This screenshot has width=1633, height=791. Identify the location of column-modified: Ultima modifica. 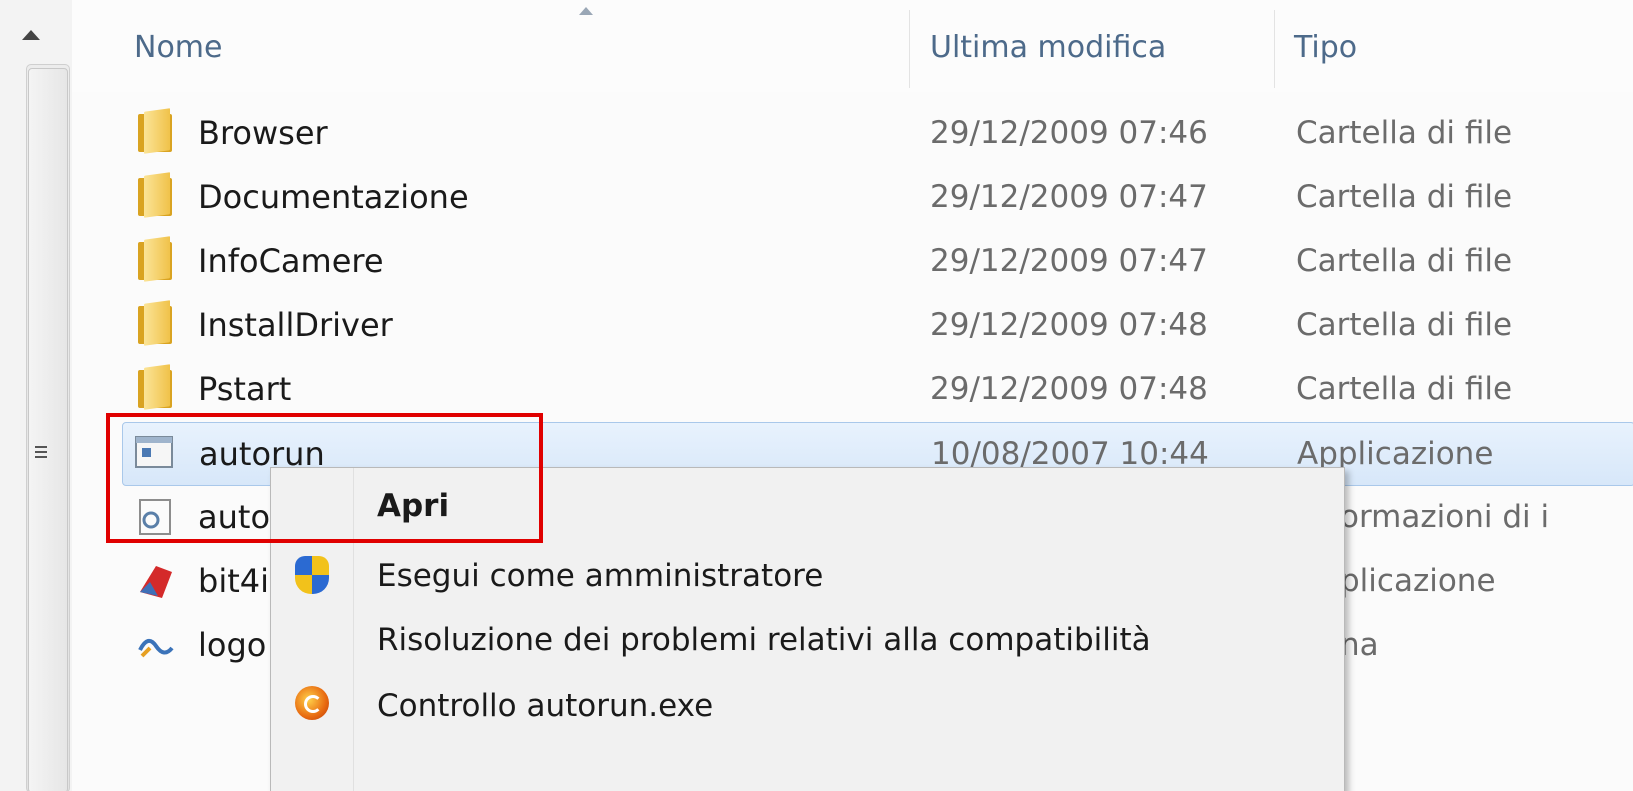
(1048, 47).